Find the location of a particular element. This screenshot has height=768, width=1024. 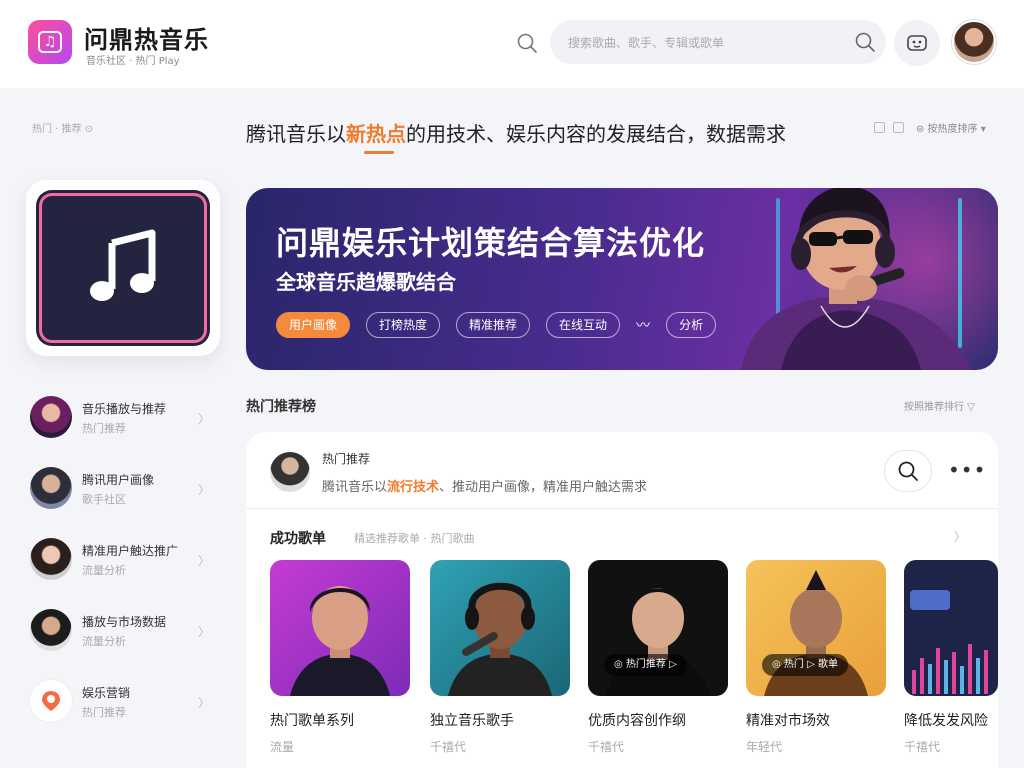

music-note-icon is located at coordinates (123, 265).